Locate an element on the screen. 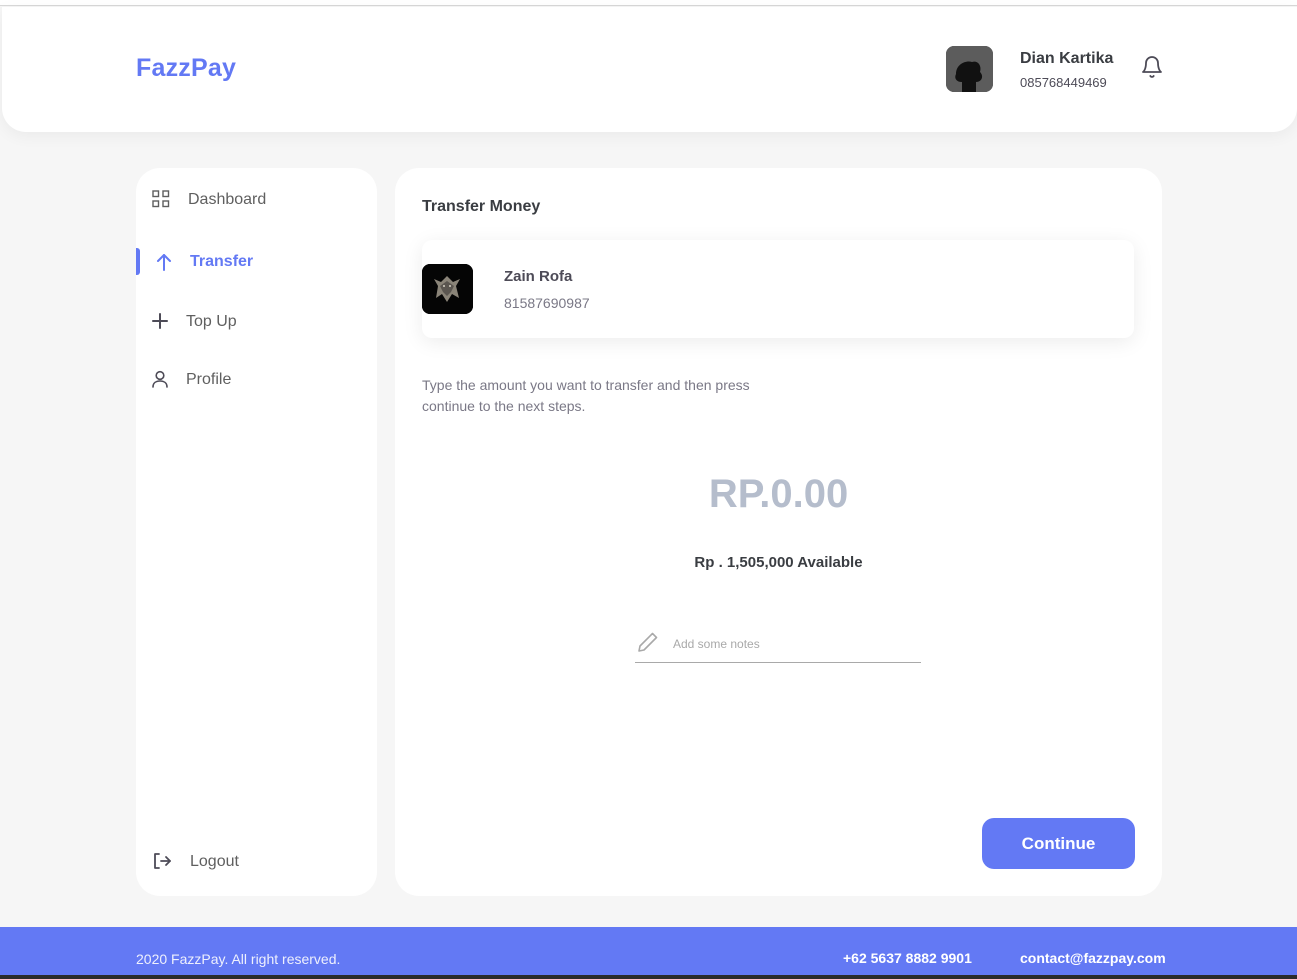 The height and width of the screenshot is (979, 1297). notes-input is located at coordinates (793, 644).